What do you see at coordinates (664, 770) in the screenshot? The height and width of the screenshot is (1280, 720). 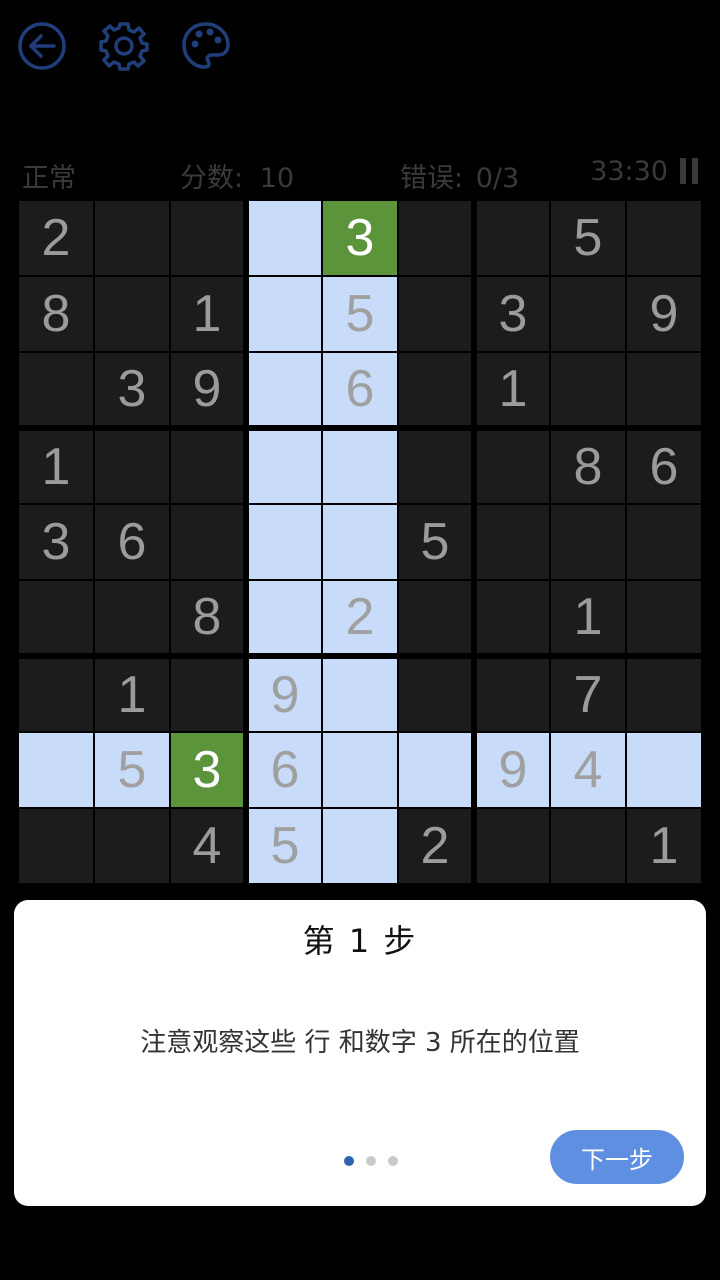 I see `sudoku-cell-r8c9` at bounding box center [664, 770].